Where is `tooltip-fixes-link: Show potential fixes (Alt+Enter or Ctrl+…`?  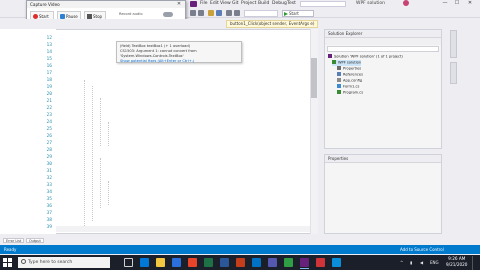
tooltip-fixes-link: Show potential fixes (Alt+Enter or Ctrl+… is located at coordinates (179, 61).